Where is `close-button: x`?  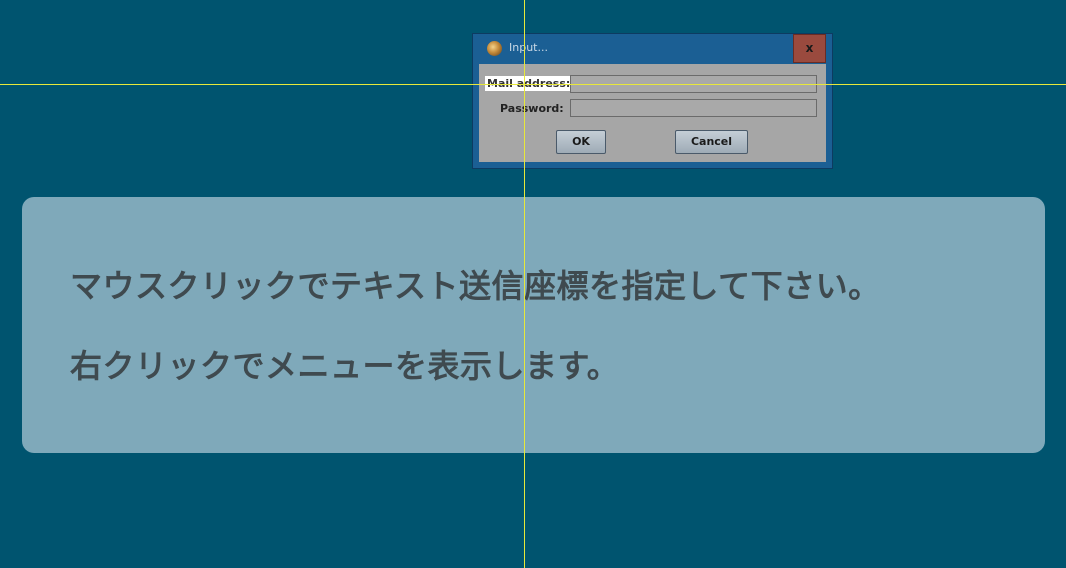
close-button: x is located at coordinates (809, 48).